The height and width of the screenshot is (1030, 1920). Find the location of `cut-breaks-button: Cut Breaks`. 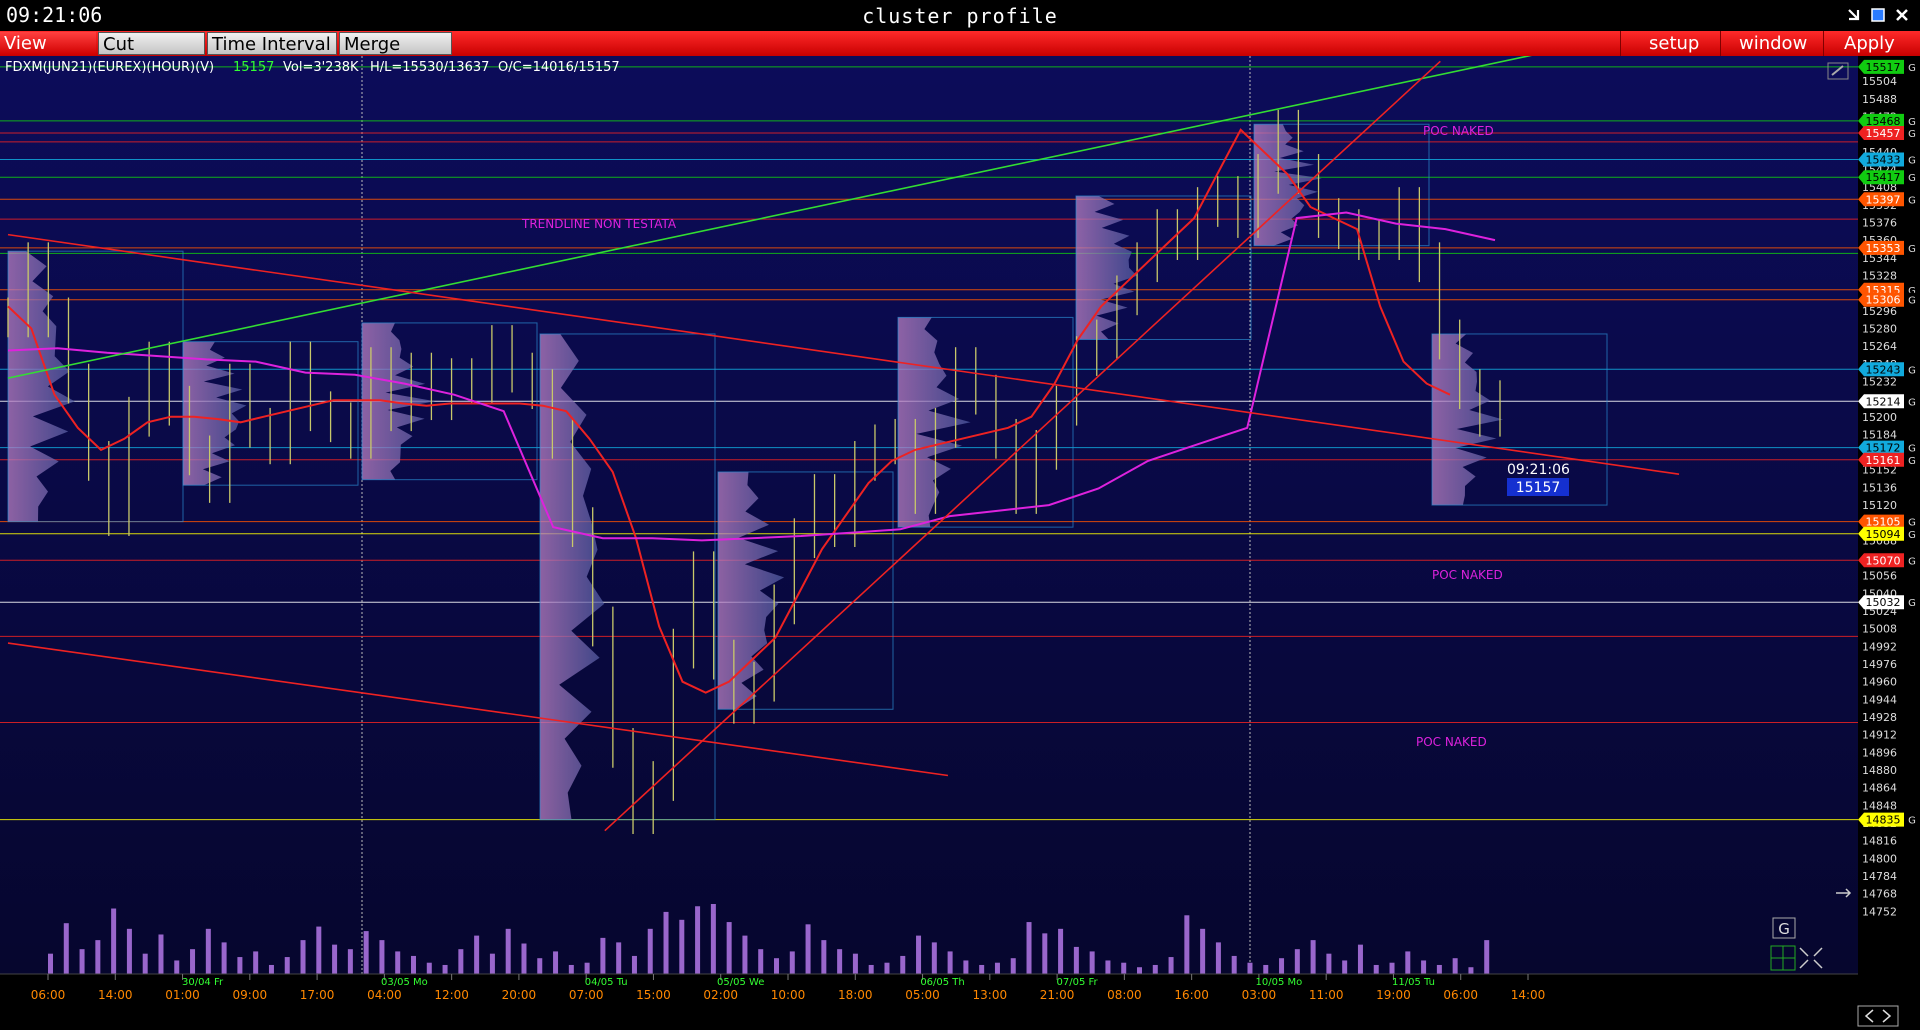

cut-breaks-button: Cut Breaks is located at coordinates (151, 55).